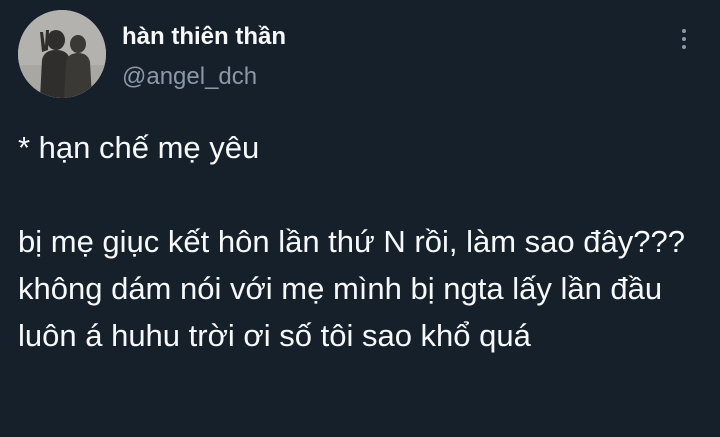 Image resolution: width=720 pixels, height=437 pixels. I want to click on user-handle: @angel_dch, so click(189, 77).